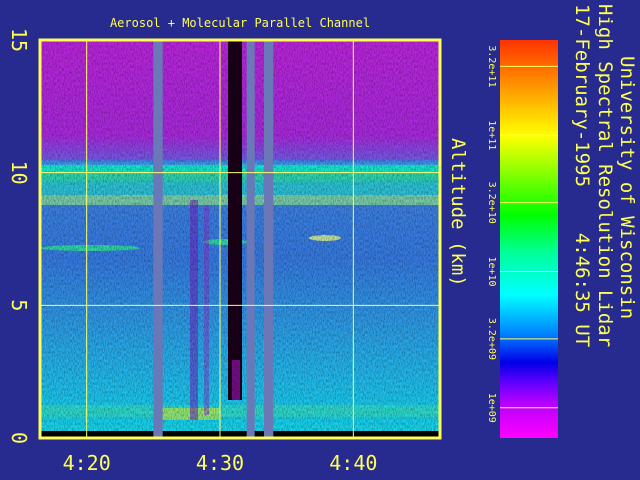 Image resolution: width=640 pixels, height=480 pixels. I want to click on x-tick-label-2: 4:40, so click(353, 463).